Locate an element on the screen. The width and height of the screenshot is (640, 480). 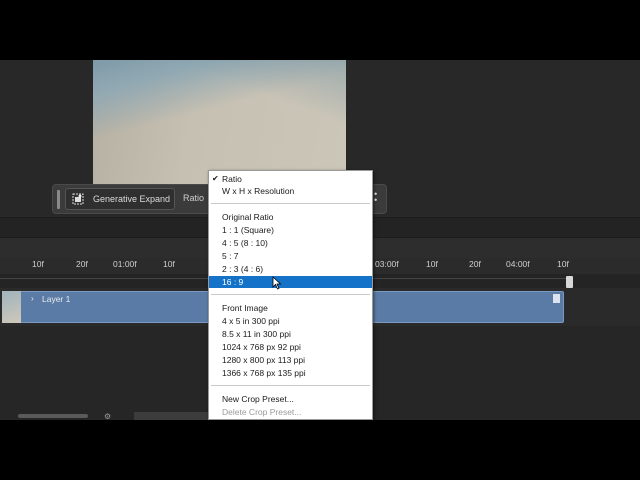
menu-item-2-3: 2 : 3 (4 : 6) is located at coordinates (290, 269).